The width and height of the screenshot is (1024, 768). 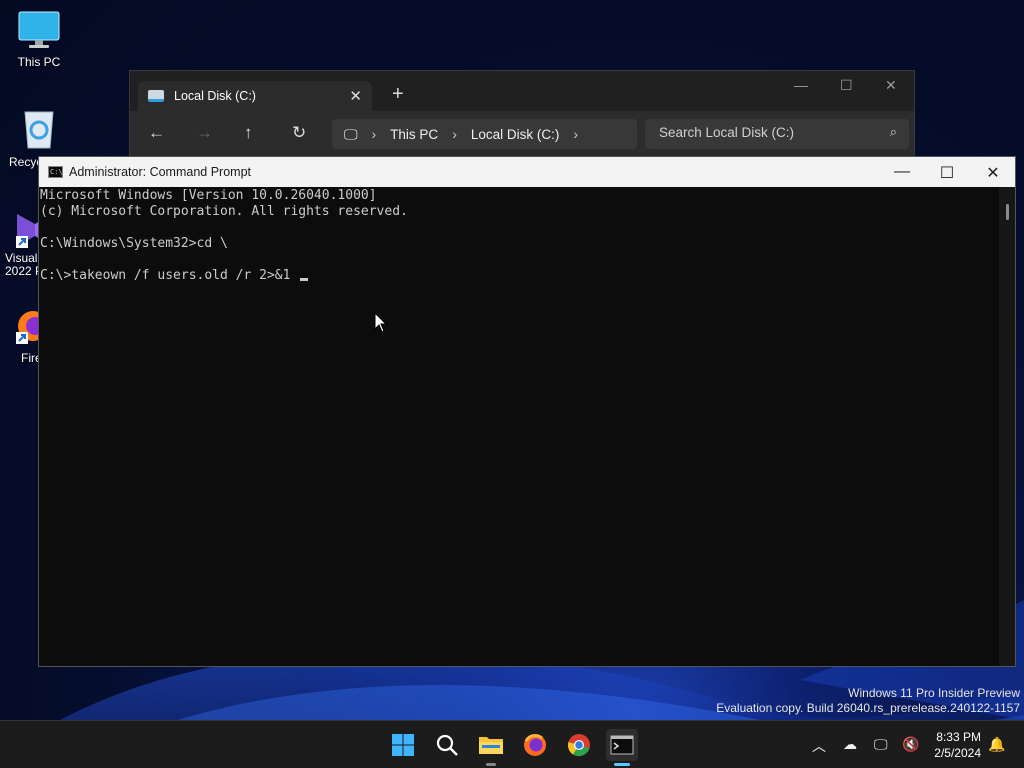 I want to click on tab-local-disk: Local Disk (C:) ✕, so click(x=255, y=96).